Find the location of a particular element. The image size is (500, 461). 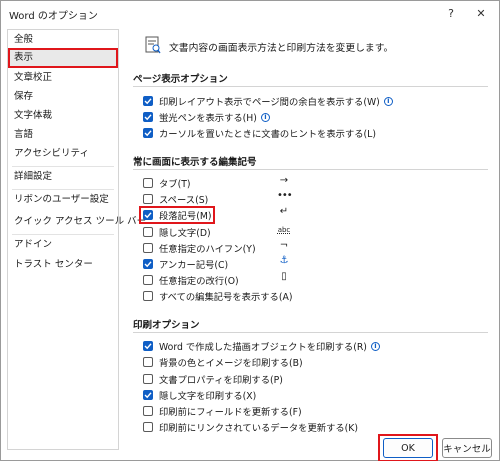

option-object-anchors: アンカー記号(C) is located at coordinates (185, 264).